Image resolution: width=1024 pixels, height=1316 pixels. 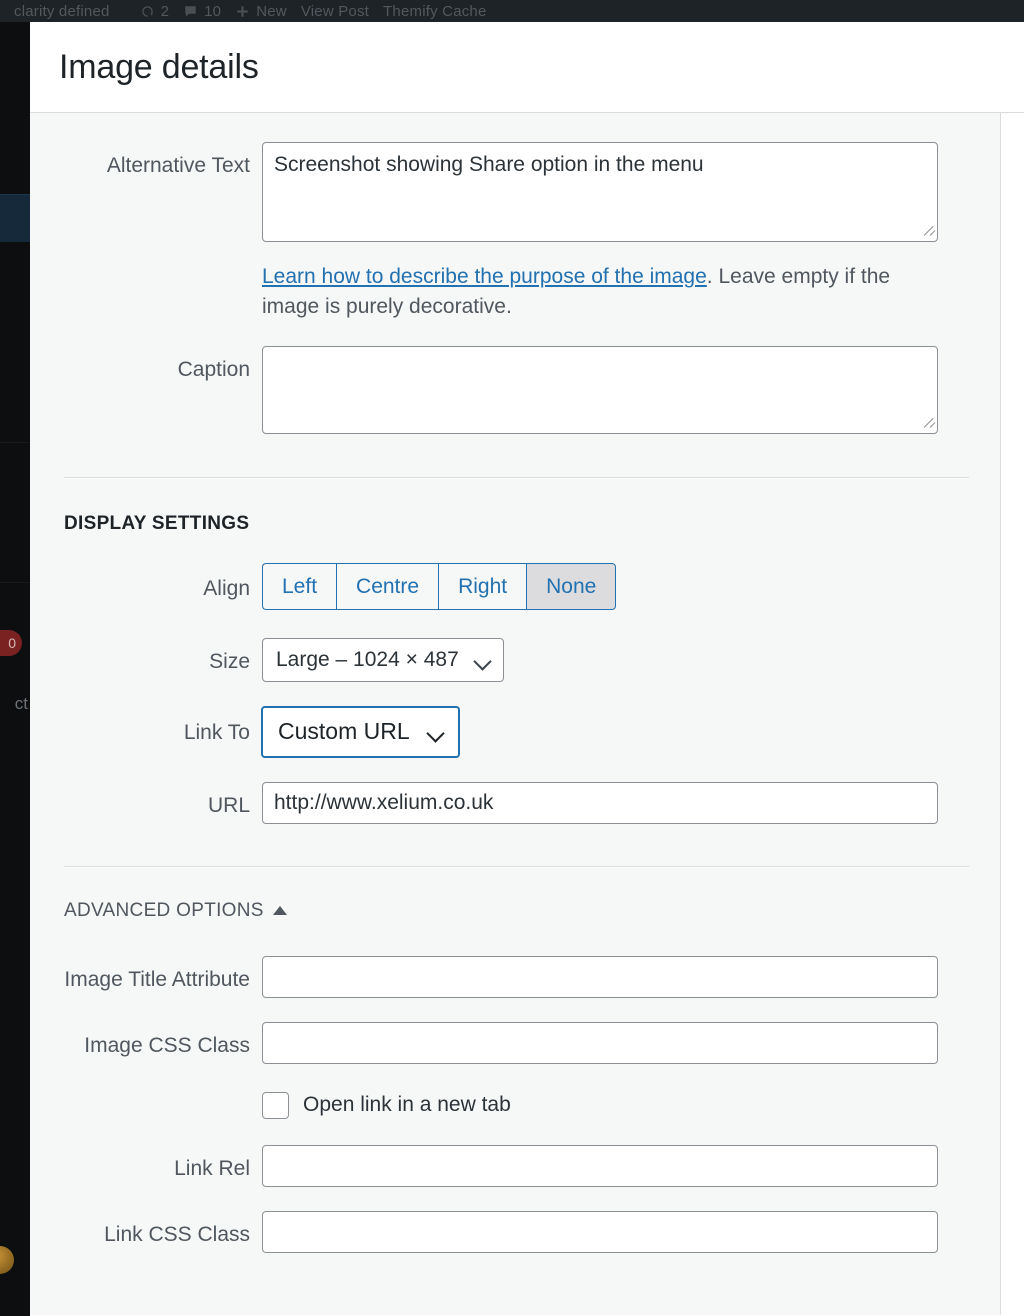 What do you see at coordinates (1012, 714) in the screenshot?
I see `modal-right-gutter` at bounding box center [1012, 714].